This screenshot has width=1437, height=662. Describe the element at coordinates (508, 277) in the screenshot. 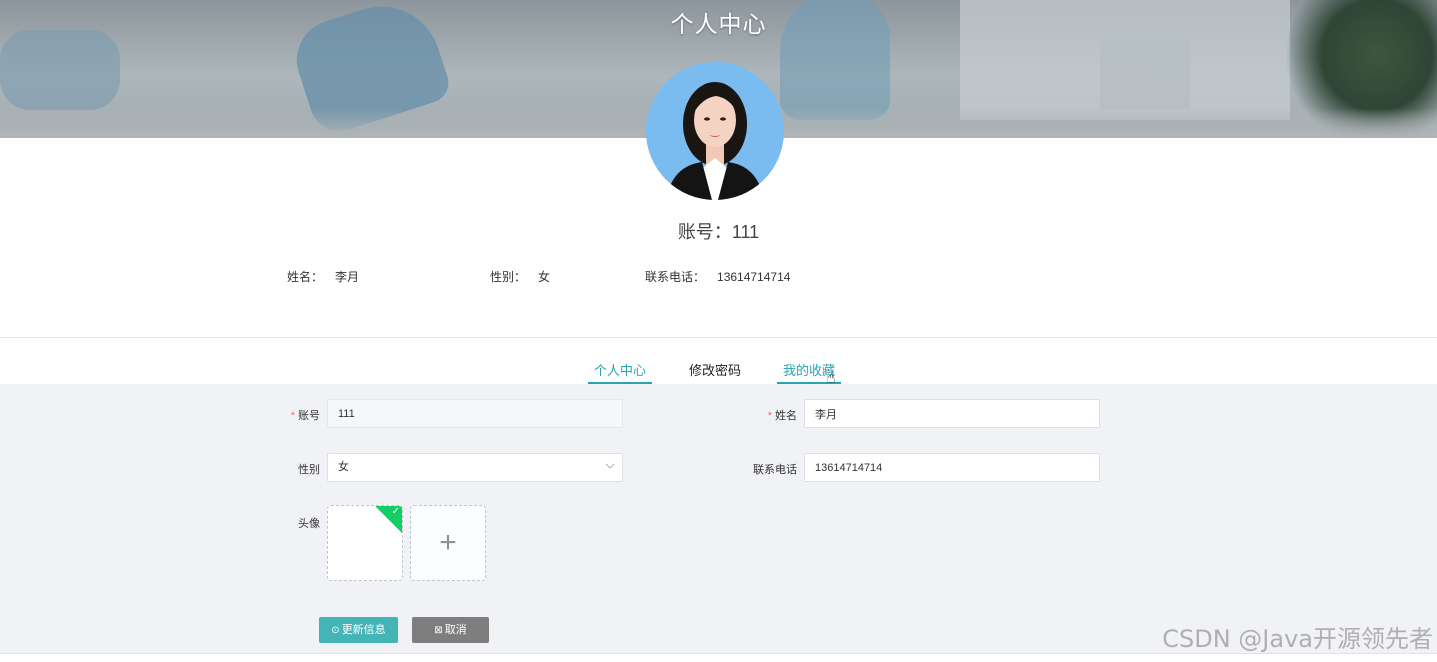

I see `gender-info-label: 性别：` at that location.